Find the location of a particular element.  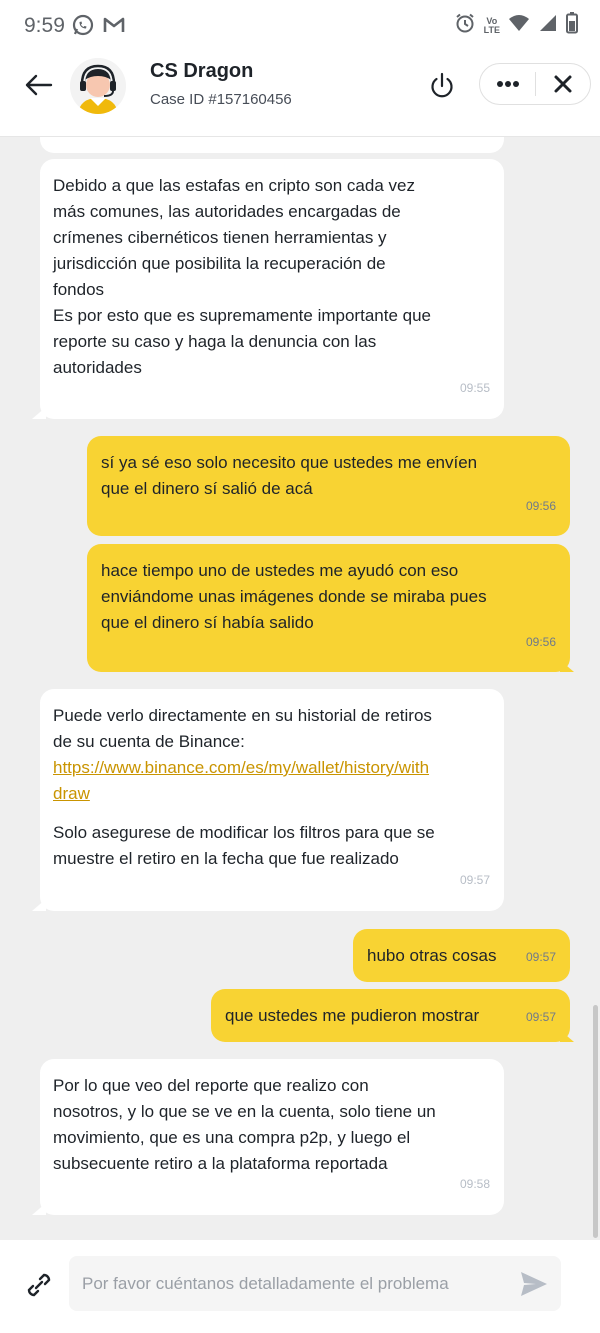

end-chat-button is located at coordinates (442, 86).